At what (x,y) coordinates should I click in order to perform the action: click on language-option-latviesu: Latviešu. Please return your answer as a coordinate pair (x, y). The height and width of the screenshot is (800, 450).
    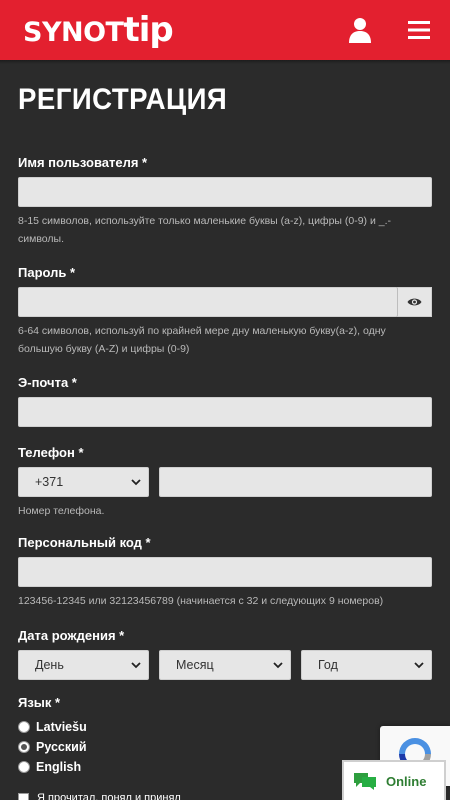
    Looking at the image, I should click on (52, 727).